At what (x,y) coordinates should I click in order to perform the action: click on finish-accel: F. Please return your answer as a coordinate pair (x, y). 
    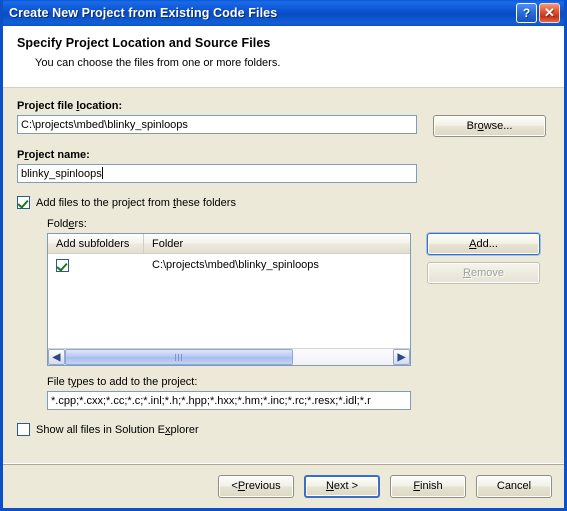
    Looking at the image, I should click on (417, 486).